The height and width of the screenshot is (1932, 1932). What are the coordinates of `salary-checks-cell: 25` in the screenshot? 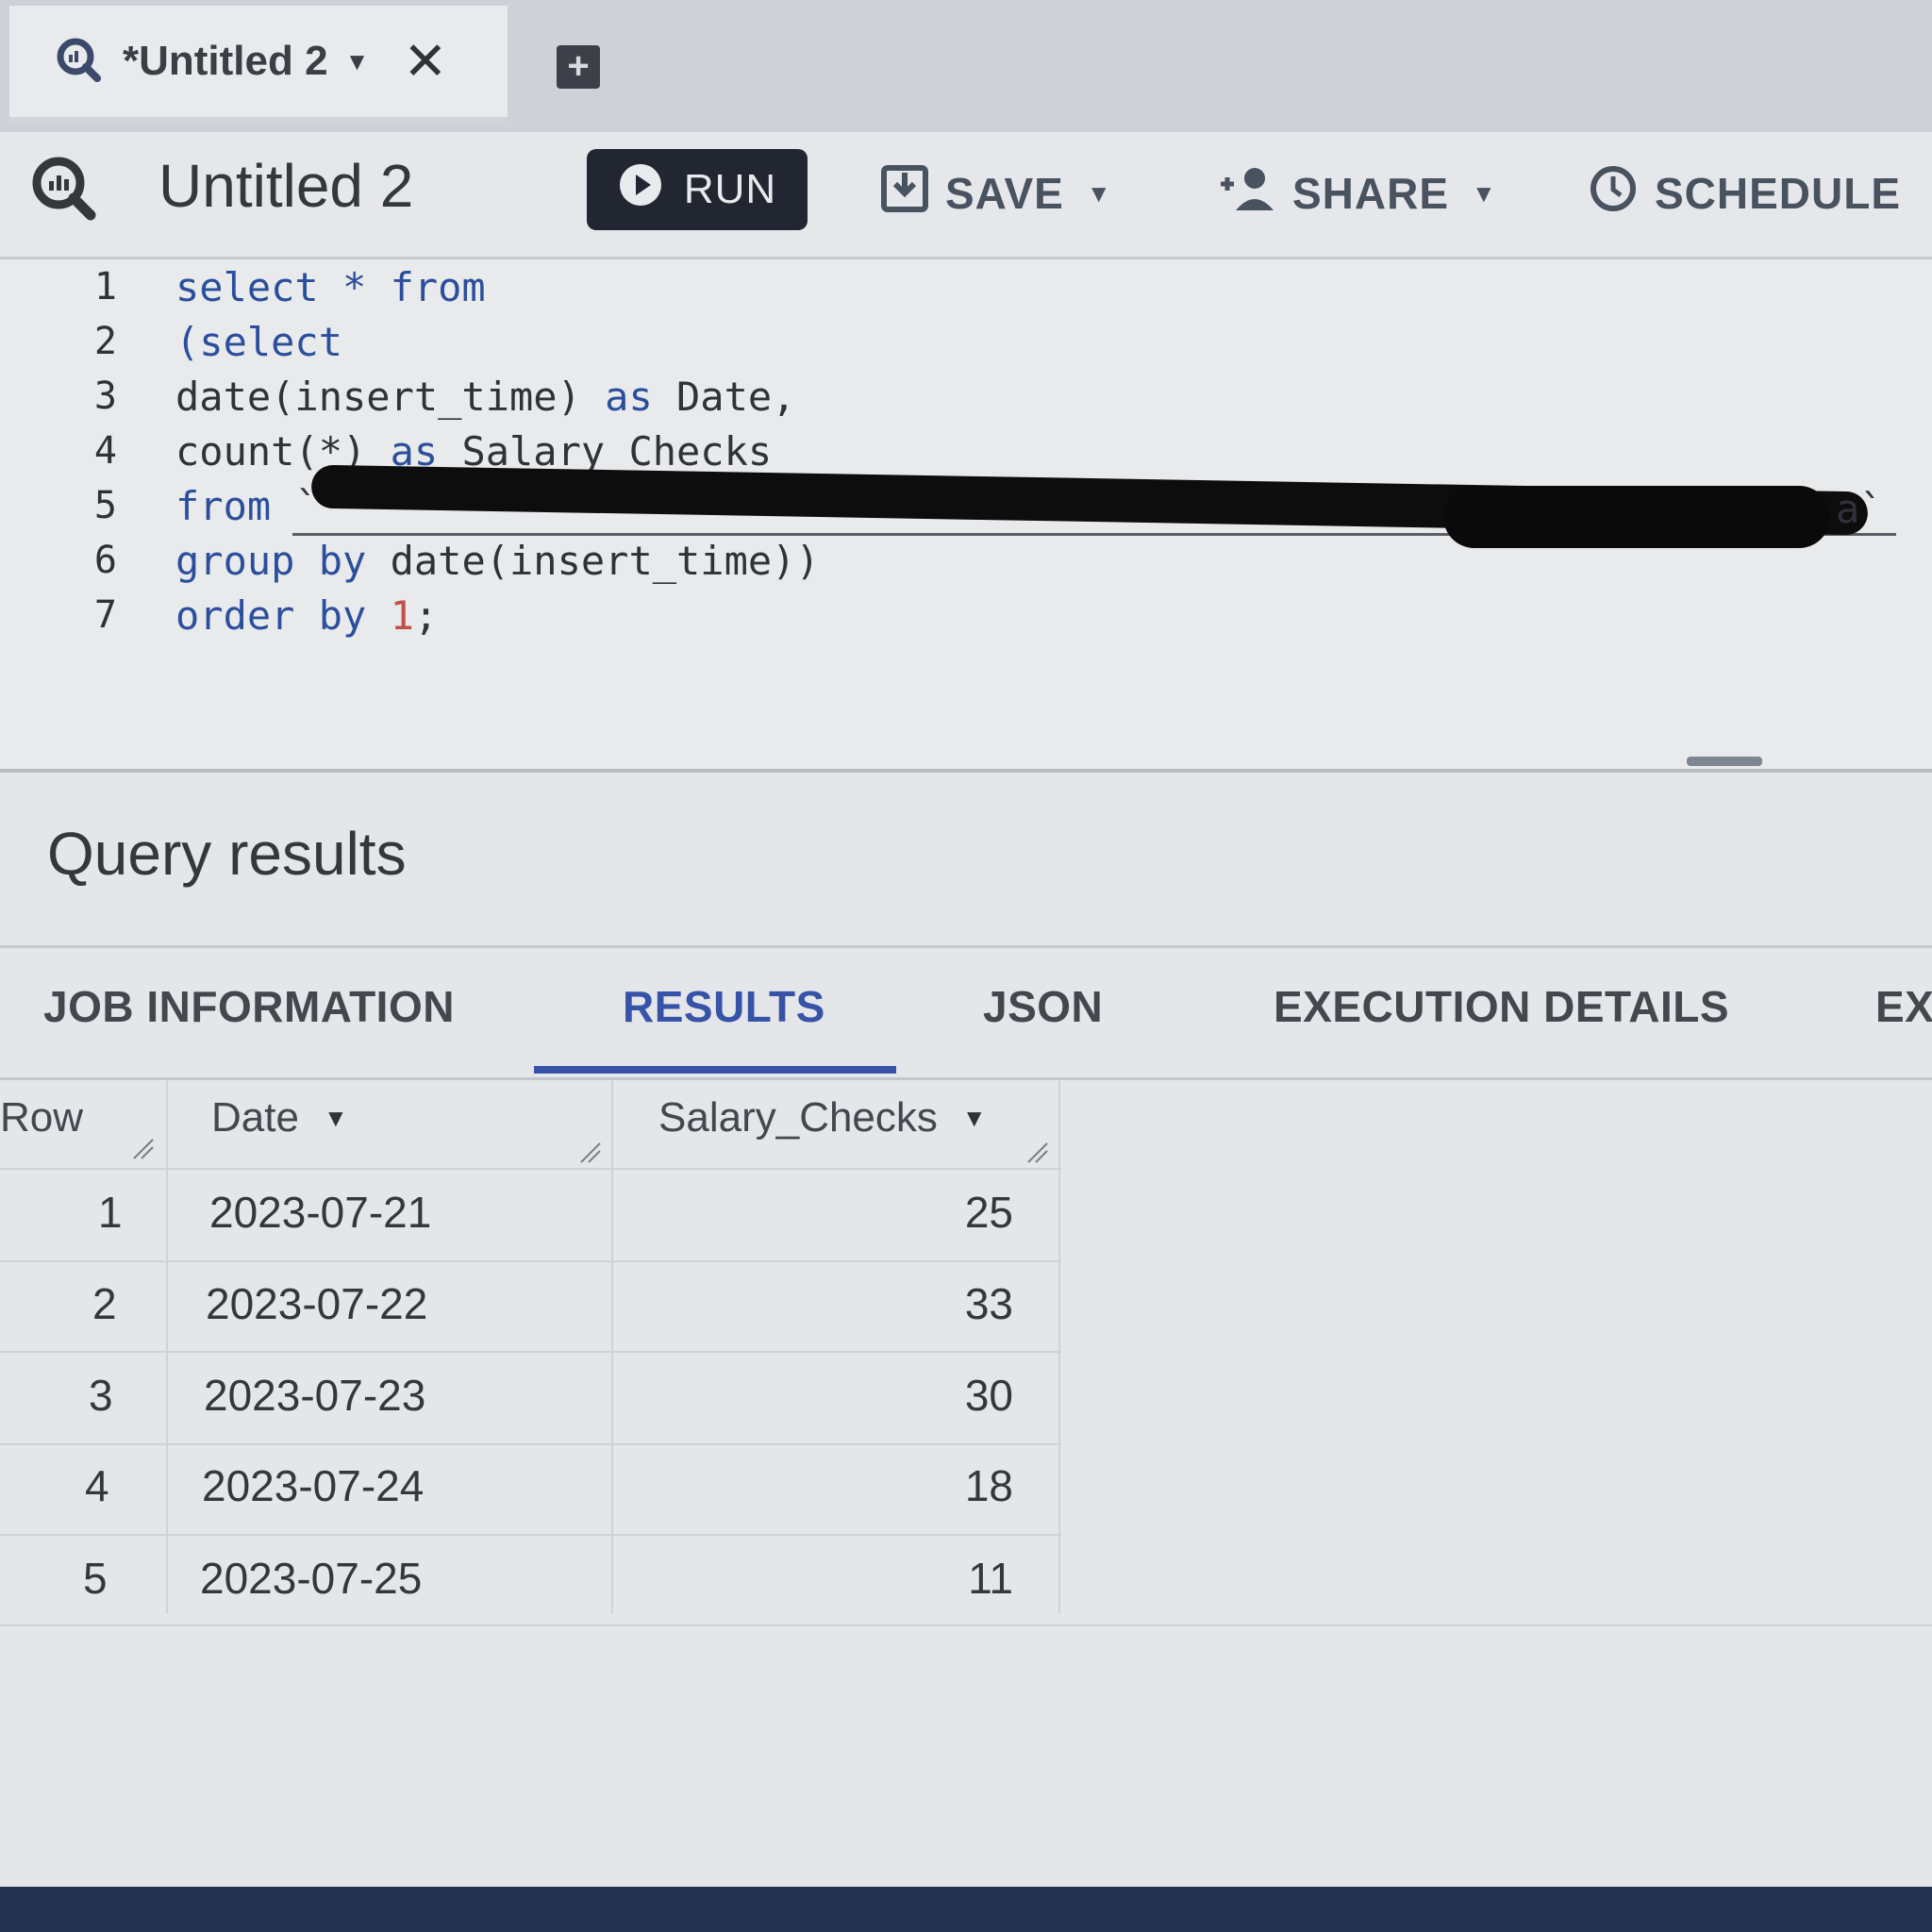 It's located at (989, 1212).